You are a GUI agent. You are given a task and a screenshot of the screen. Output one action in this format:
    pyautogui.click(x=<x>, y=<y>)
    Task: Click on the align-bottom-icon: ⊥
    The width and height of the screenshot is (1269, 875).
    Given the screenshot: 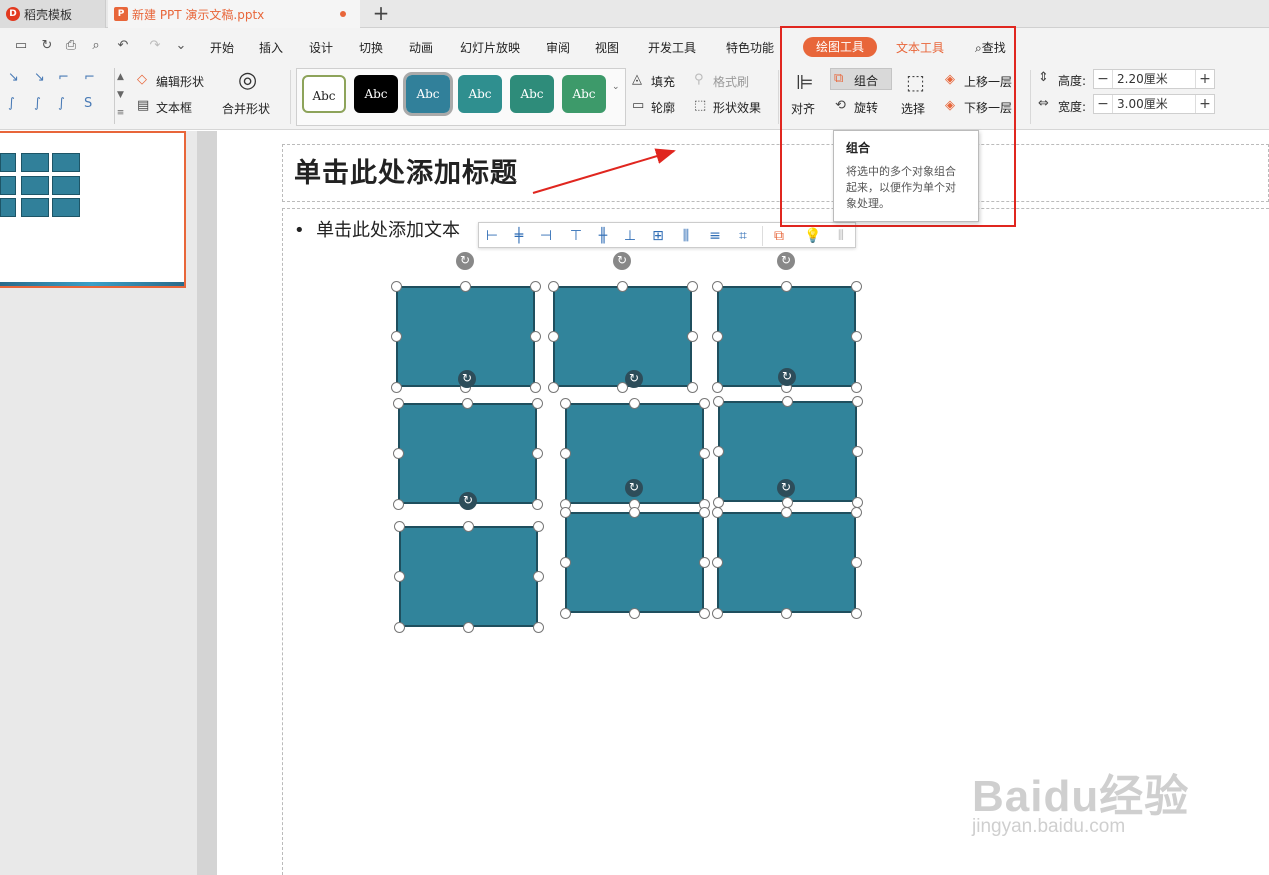 What is the action you would take?
    pyautogui.click(x=630, y=236)
    